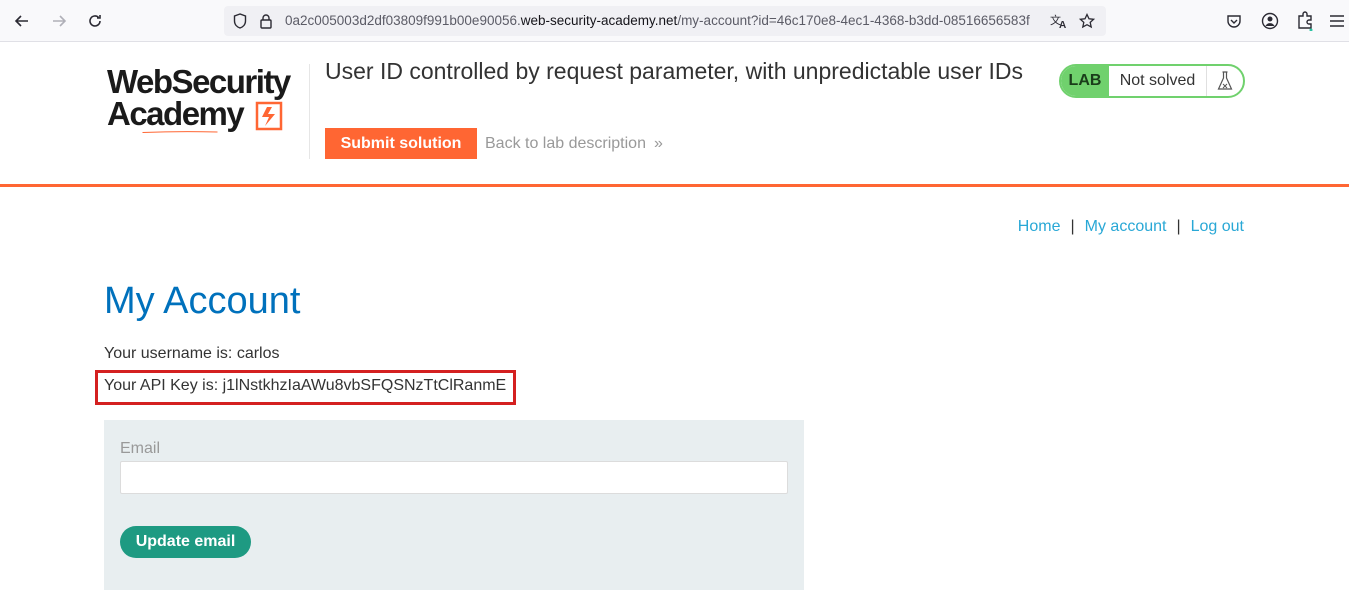 This screenshot has height=601, width=1349. I want to click on update-email-button: Update email, so click(185, 542).